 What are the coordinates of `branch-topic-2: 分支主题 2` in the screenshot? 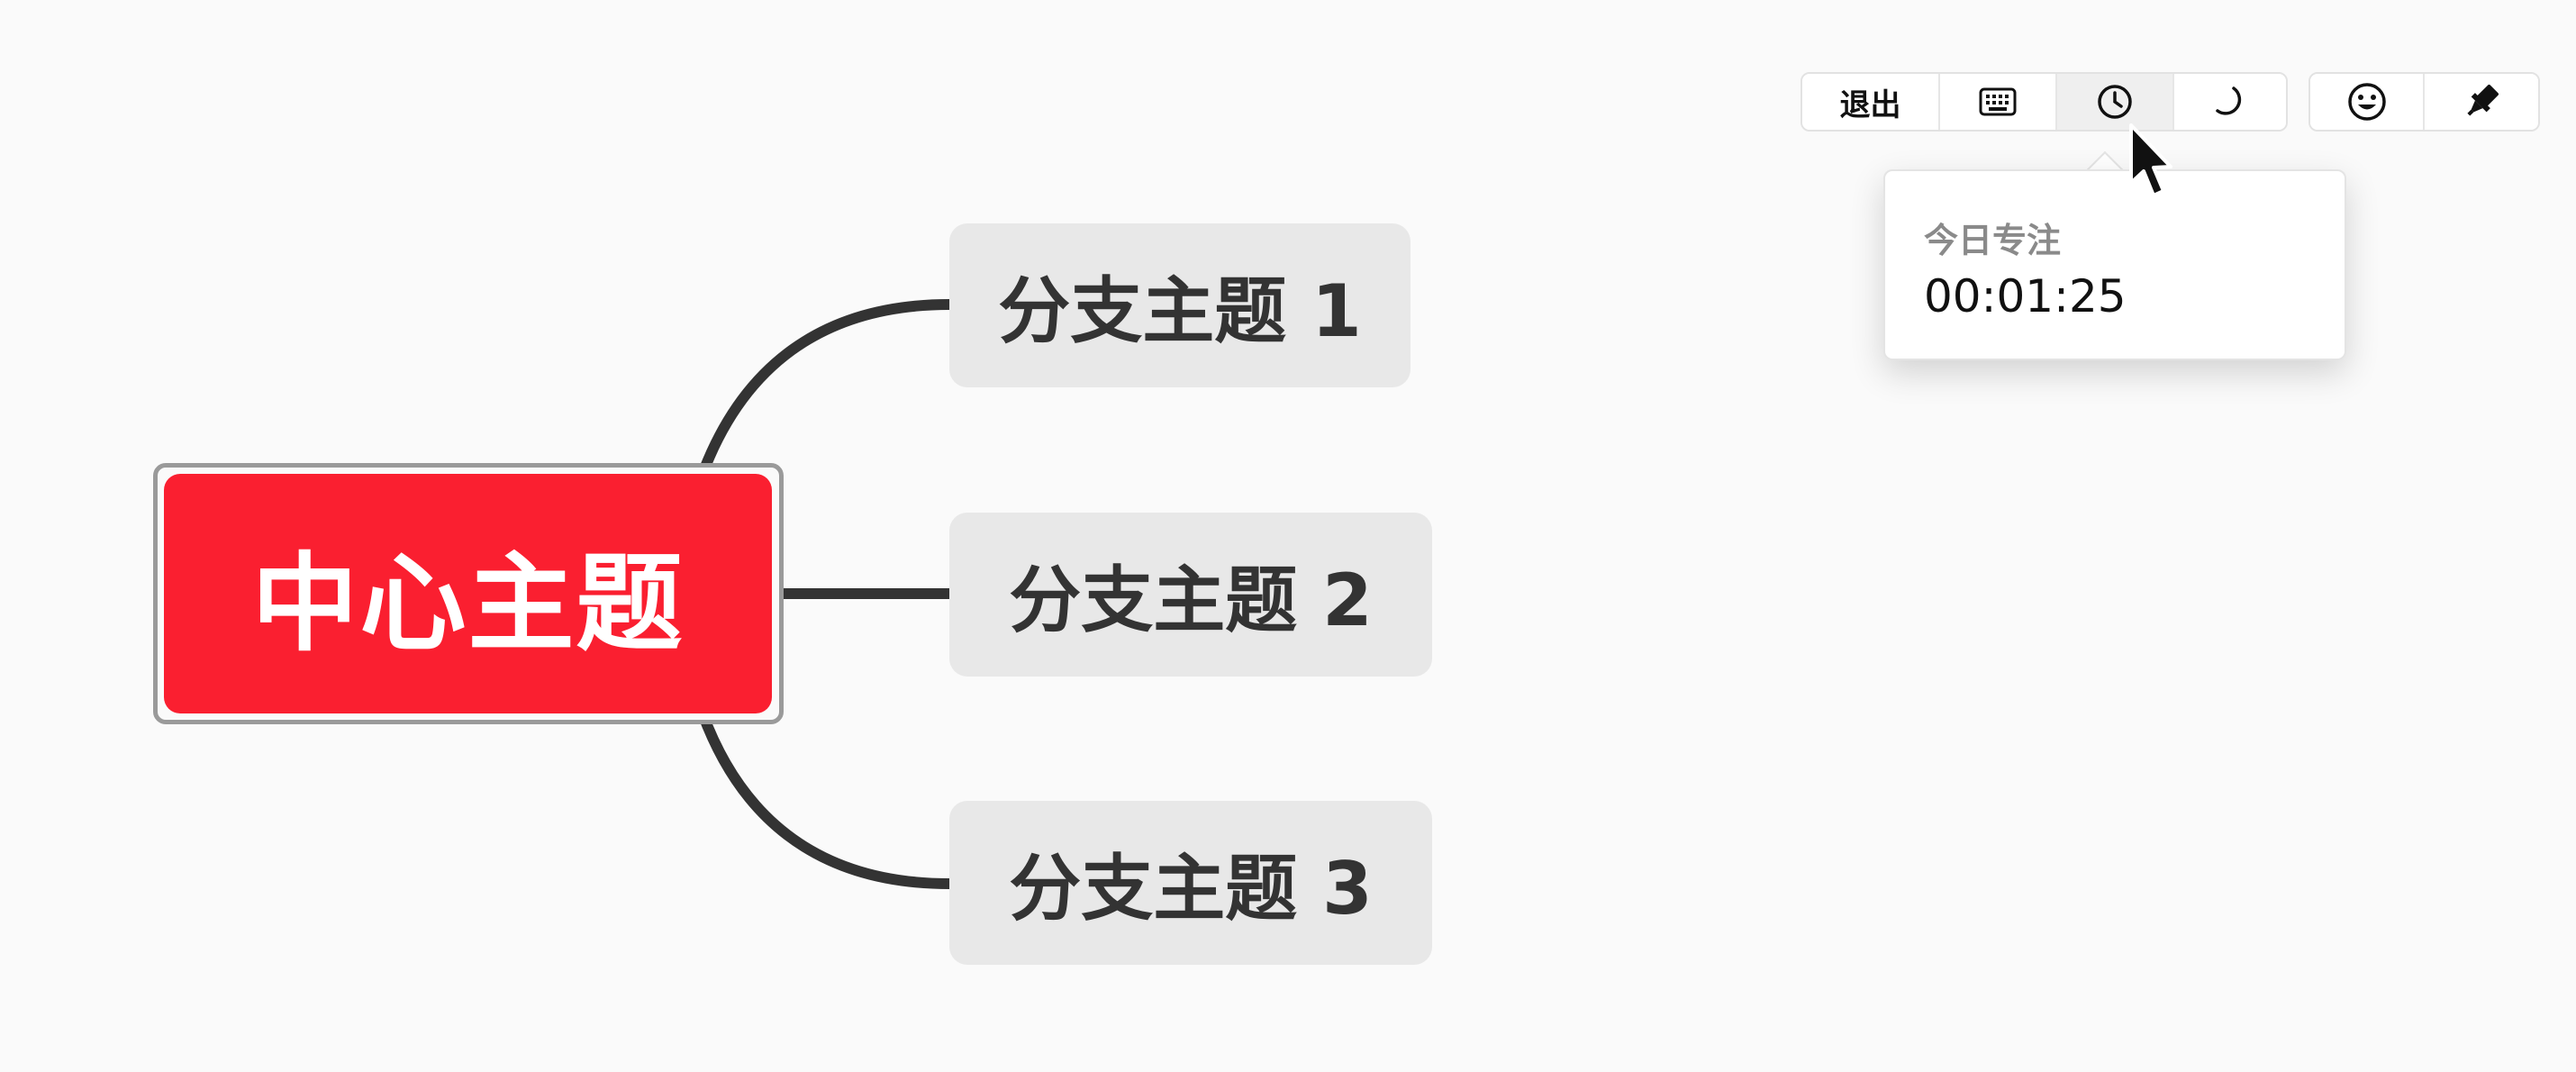 It's located at (1190, 595).